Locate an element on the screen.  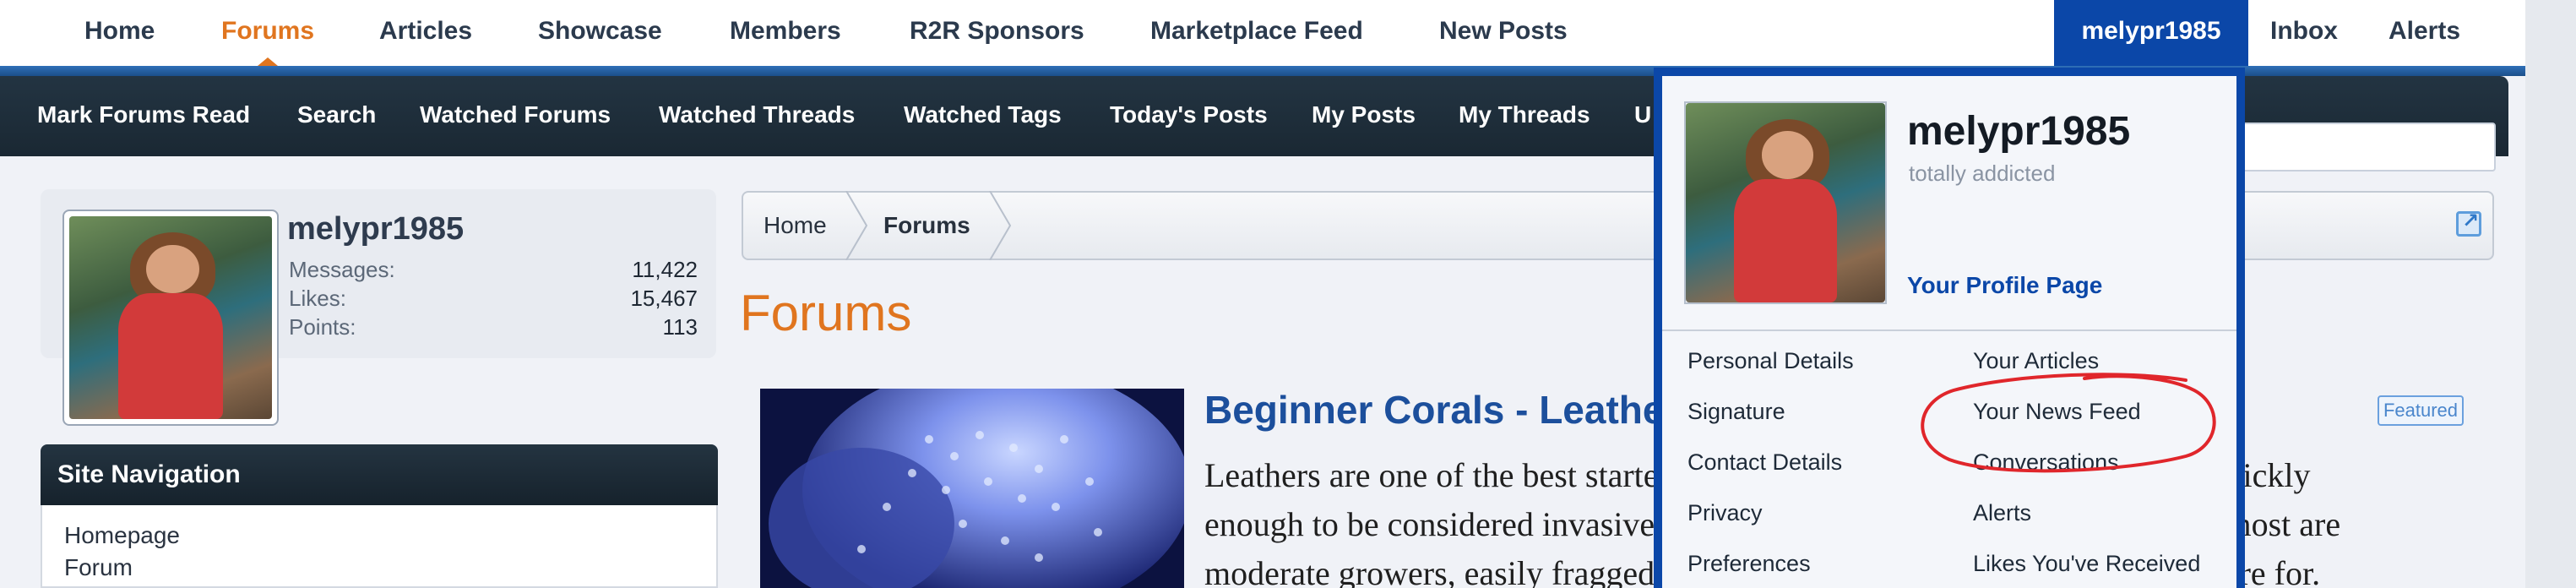
link-preferences: Preferences is located at coordinates (1749, 564).